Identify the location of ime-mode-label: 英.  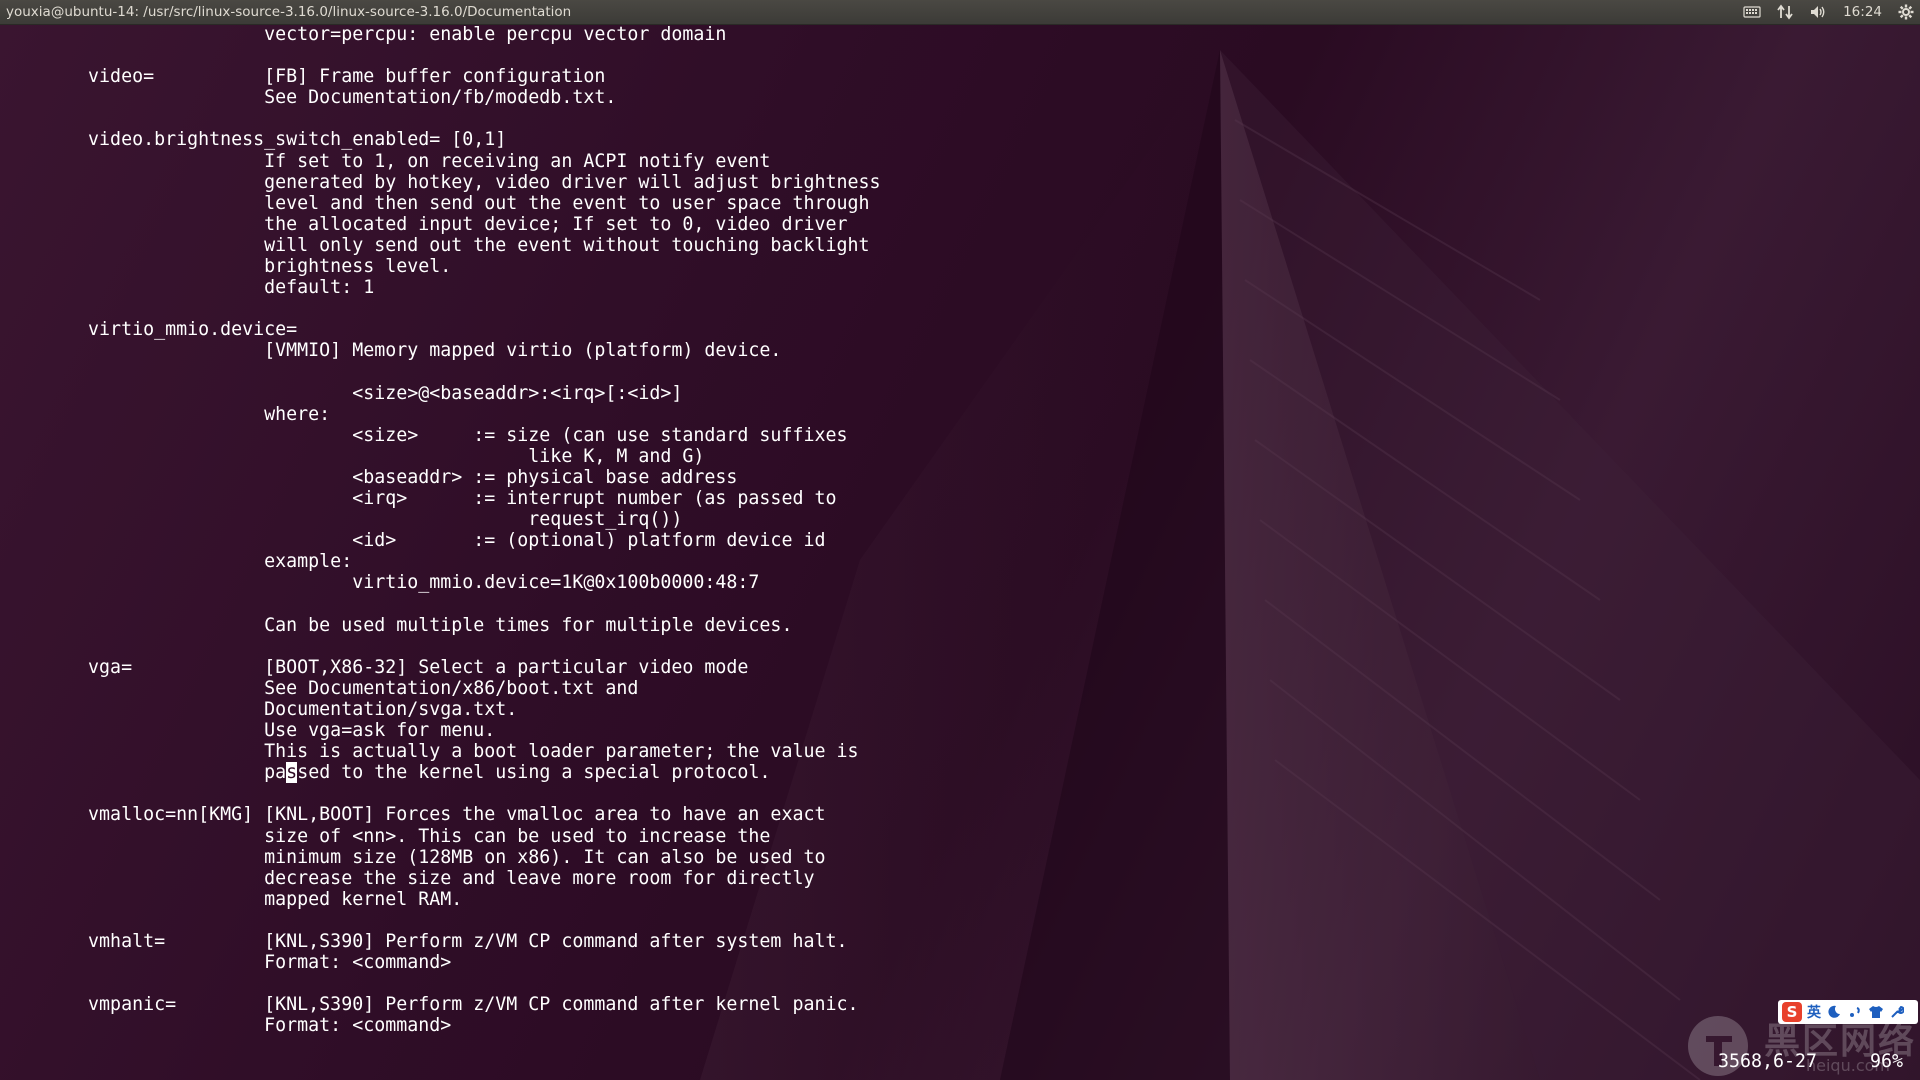
(1814, 1012).